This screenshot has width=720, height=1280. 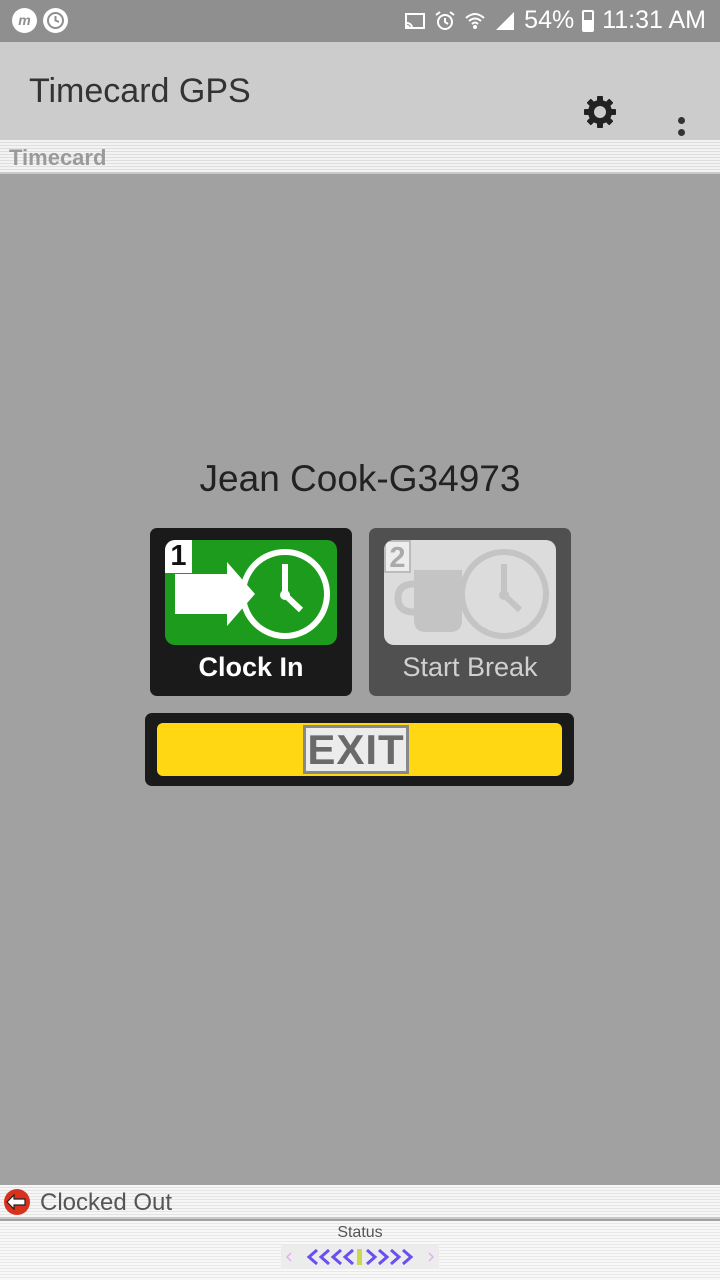 I want to click on clock-notification-icon, so click(x=55, y=20).